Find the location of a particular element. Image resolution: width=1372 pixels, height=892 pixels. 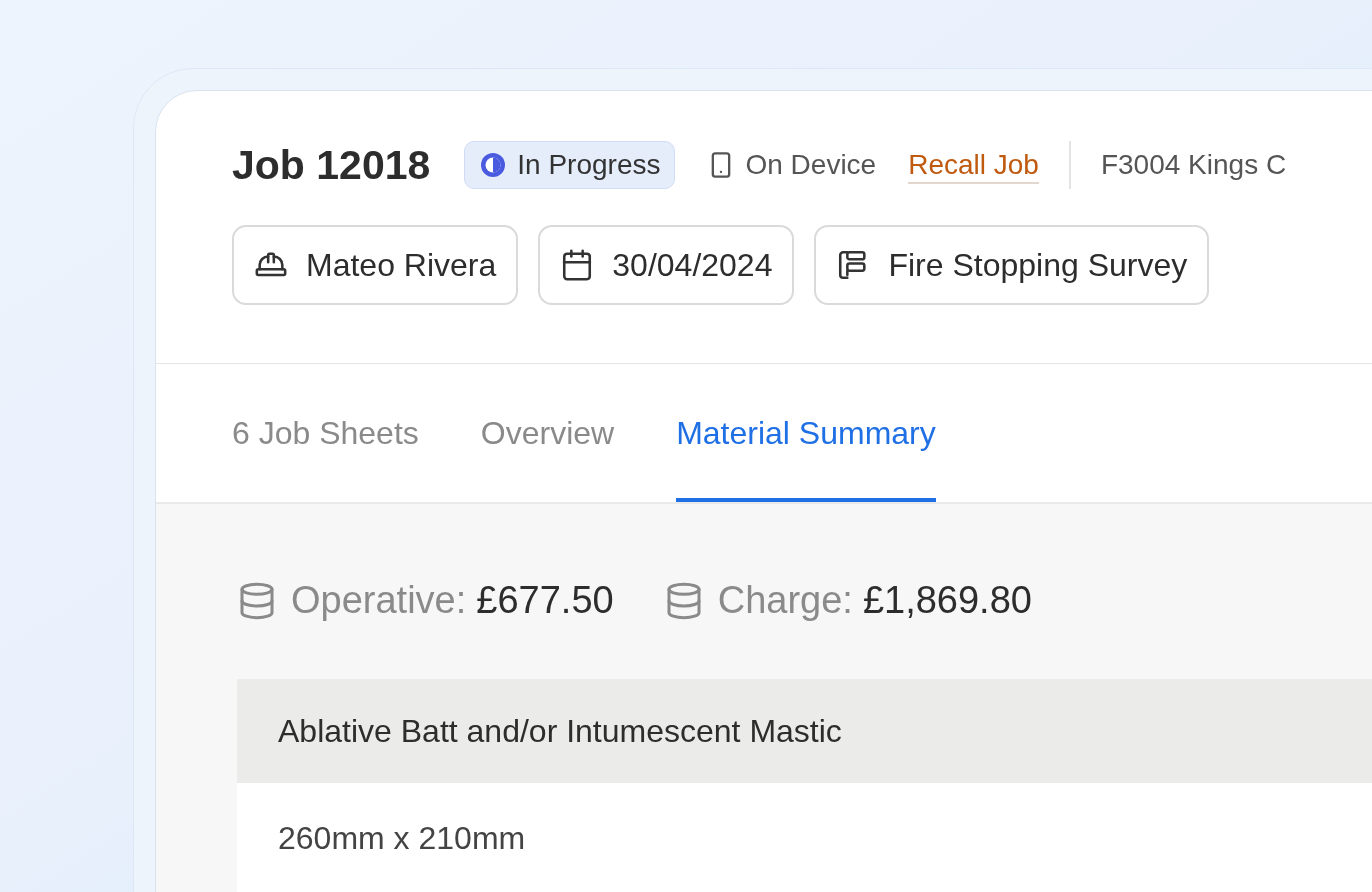

group-header: Ablative Batt and/or Intumescent Mastic is located at coordinates (804, 731).